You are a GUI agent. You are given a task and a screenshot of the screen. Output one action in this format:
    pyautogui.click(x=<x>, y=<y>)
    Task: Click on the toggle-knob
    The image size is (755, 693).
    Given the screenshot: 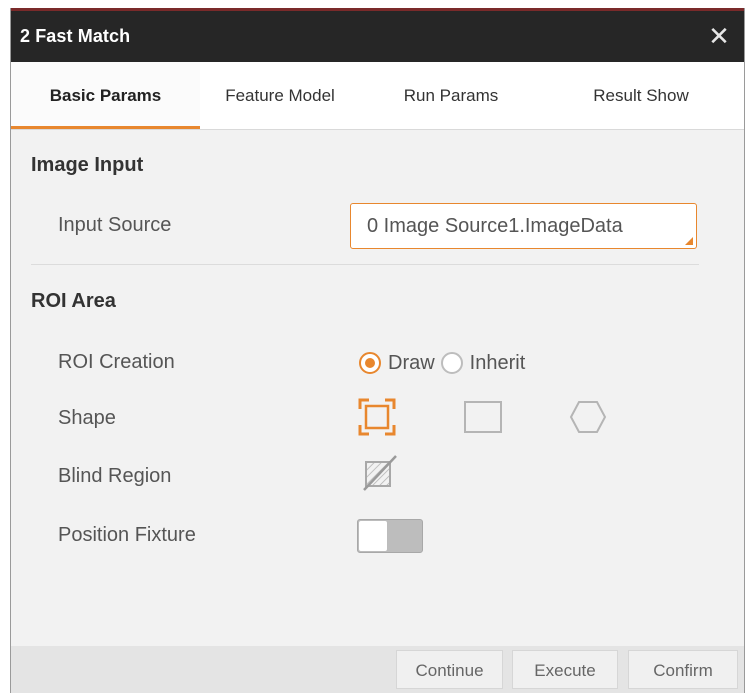 What is the action you would take?
    pyautogui.click(x=373, y=536)
    